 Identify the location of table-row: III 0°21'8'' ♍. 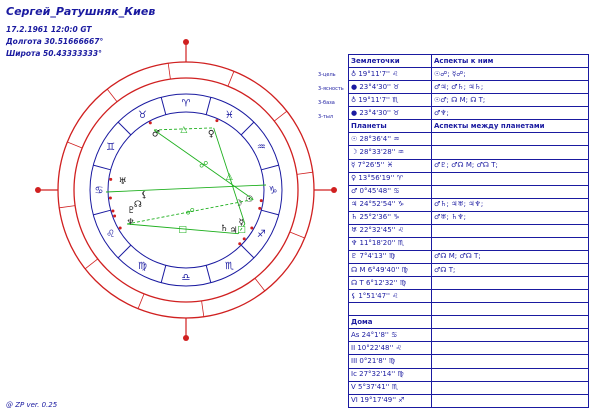
(468, 361).